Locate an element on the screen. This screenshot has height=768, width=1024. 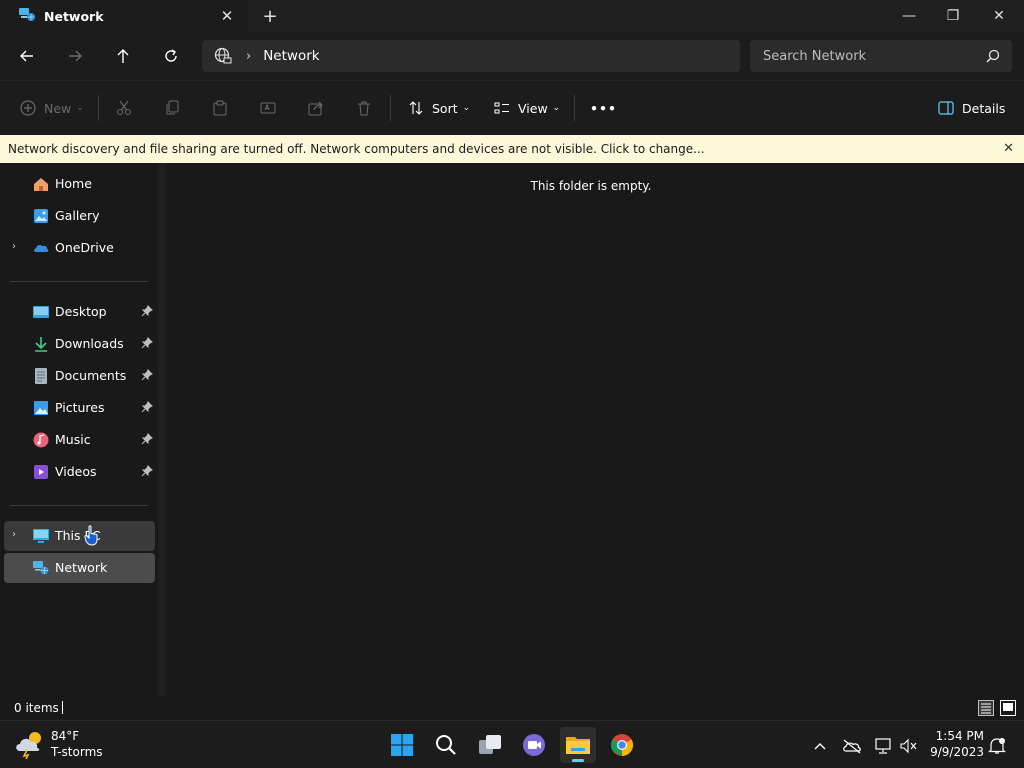
file-explorer-taskbar-button is located at coordinates (578, 745).